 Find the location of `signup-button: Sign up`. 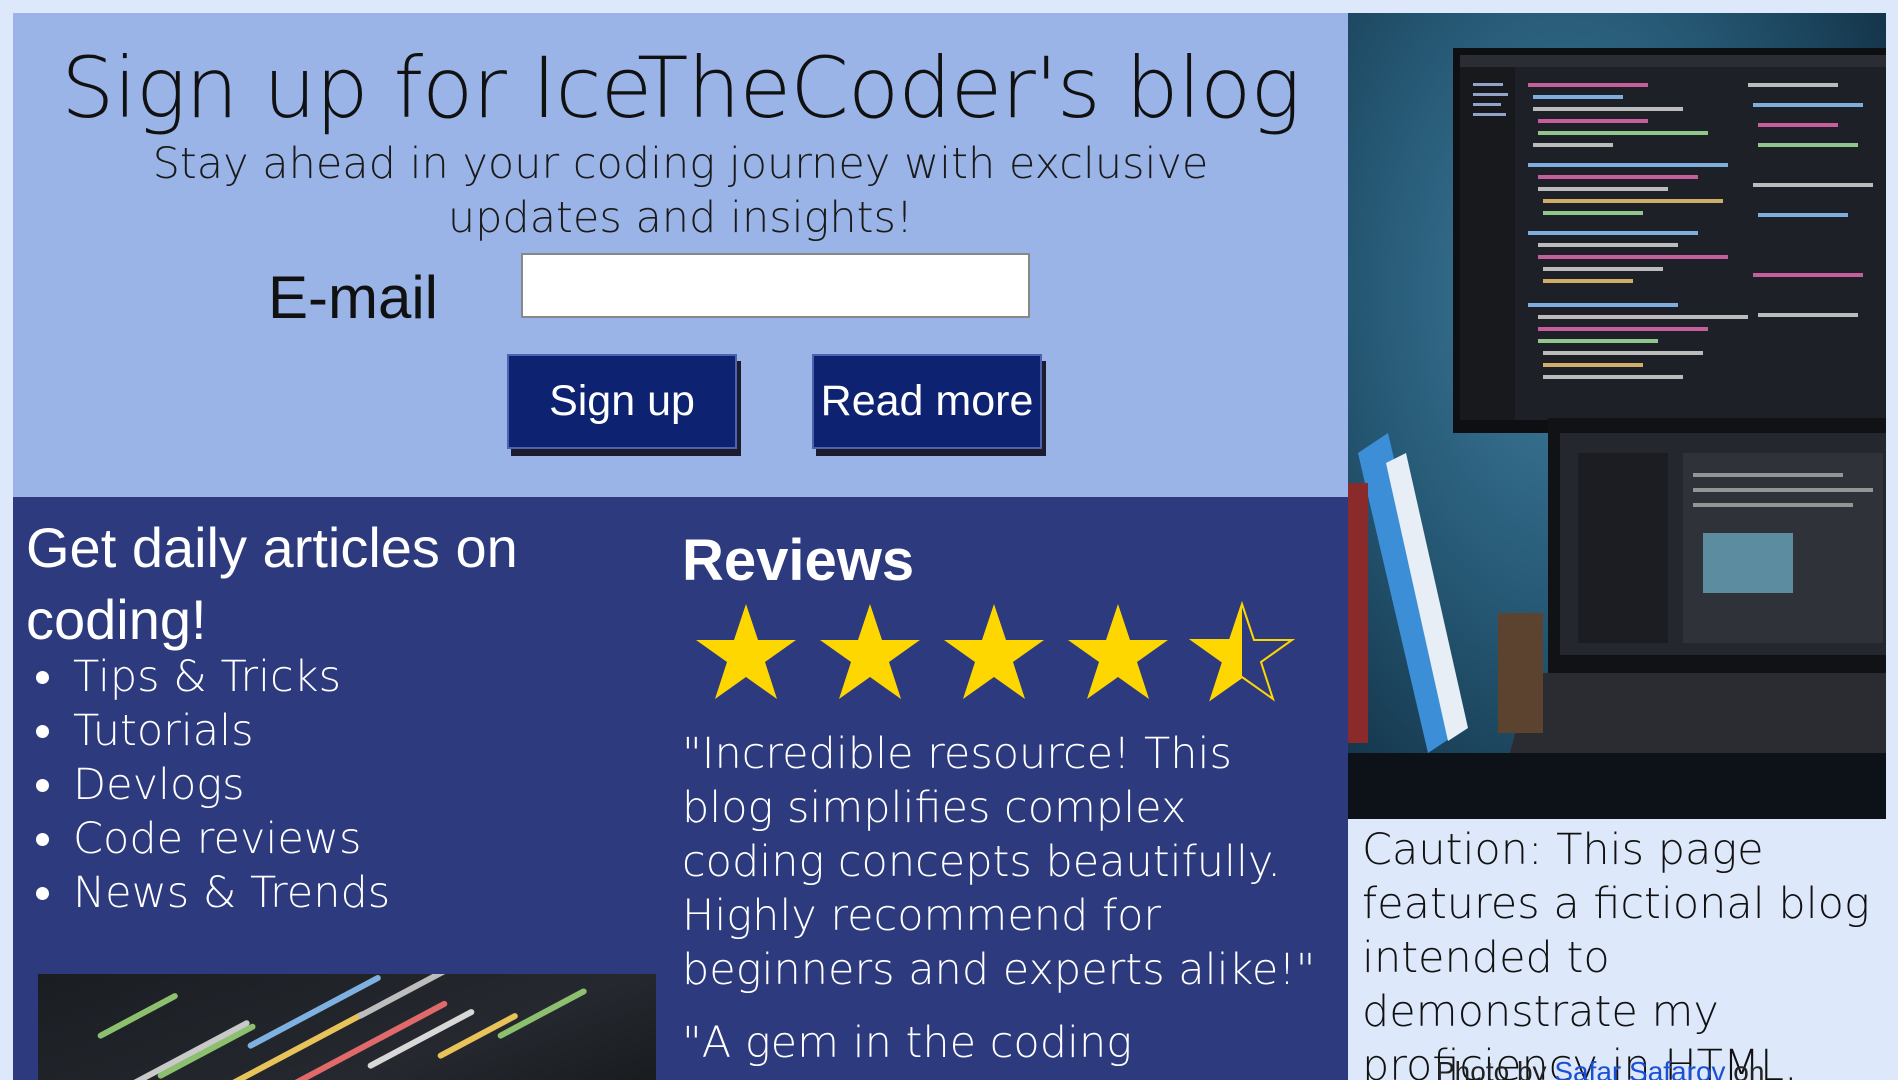

signup-button: Sign up is located at coordinates (622, 401).